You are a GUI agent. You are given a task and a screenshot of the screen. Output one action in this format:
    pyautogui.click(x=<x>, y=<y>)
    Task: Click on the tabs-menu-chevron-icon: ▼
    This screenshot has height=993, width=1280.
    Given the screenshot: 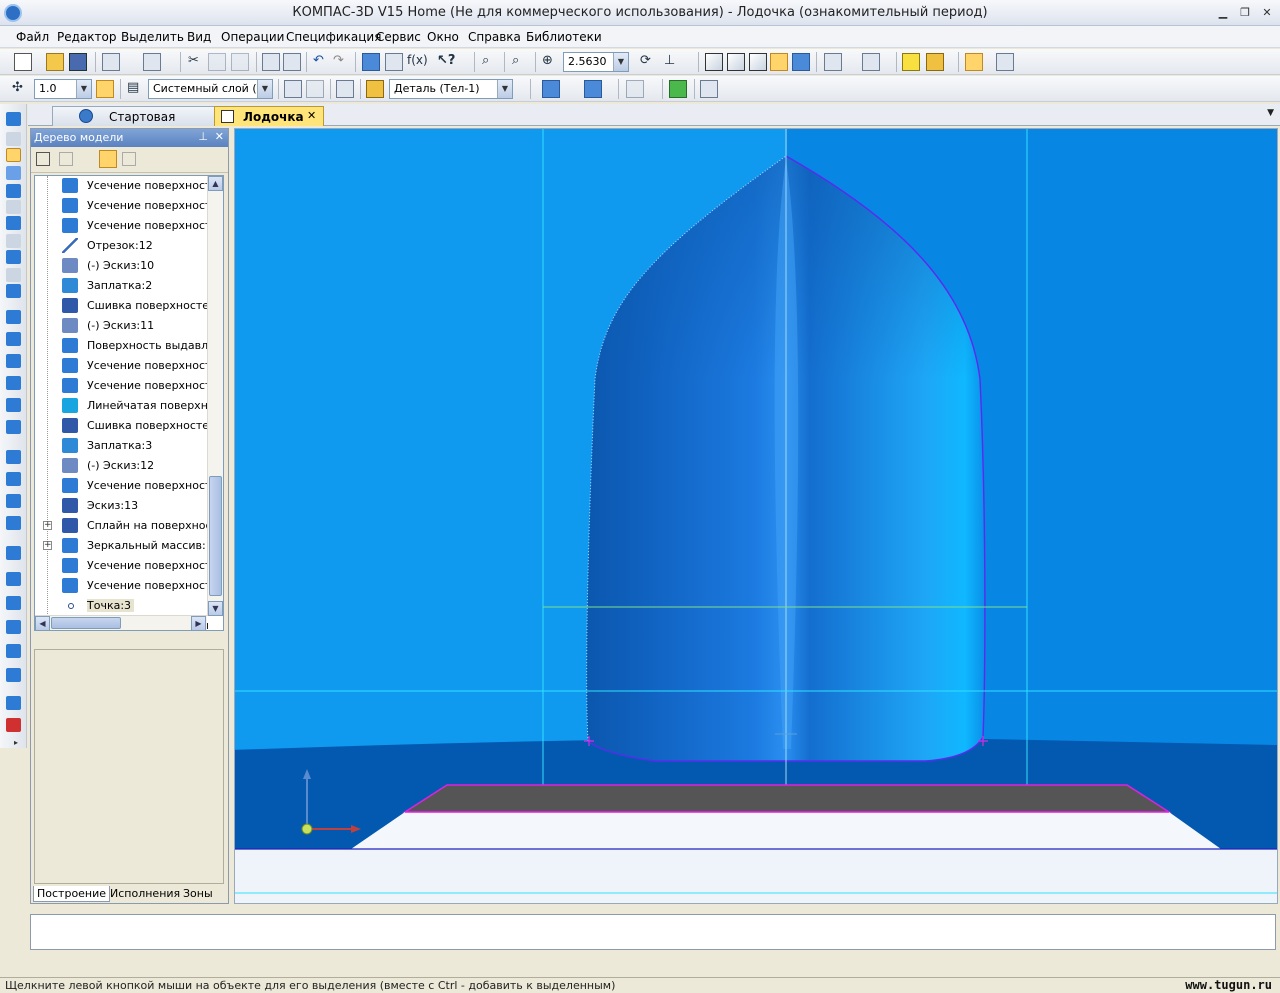 What is the action you would take?
    pyautogui.click(x=1270, y=113)
    